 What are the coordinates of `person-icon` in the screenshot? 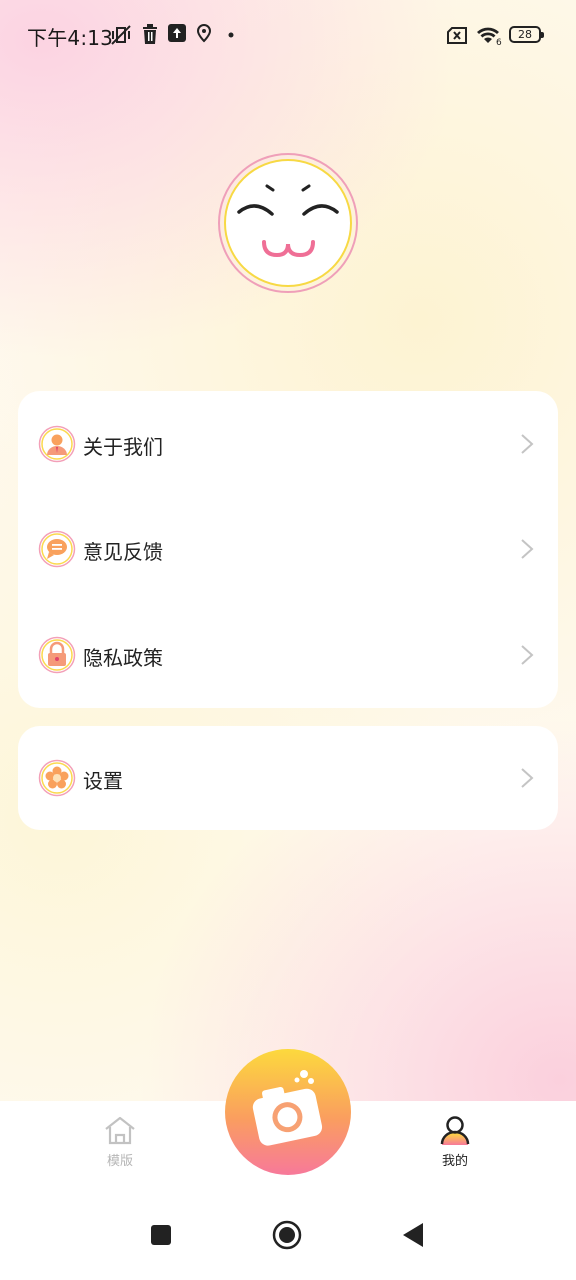 It's located at (455, 1130).